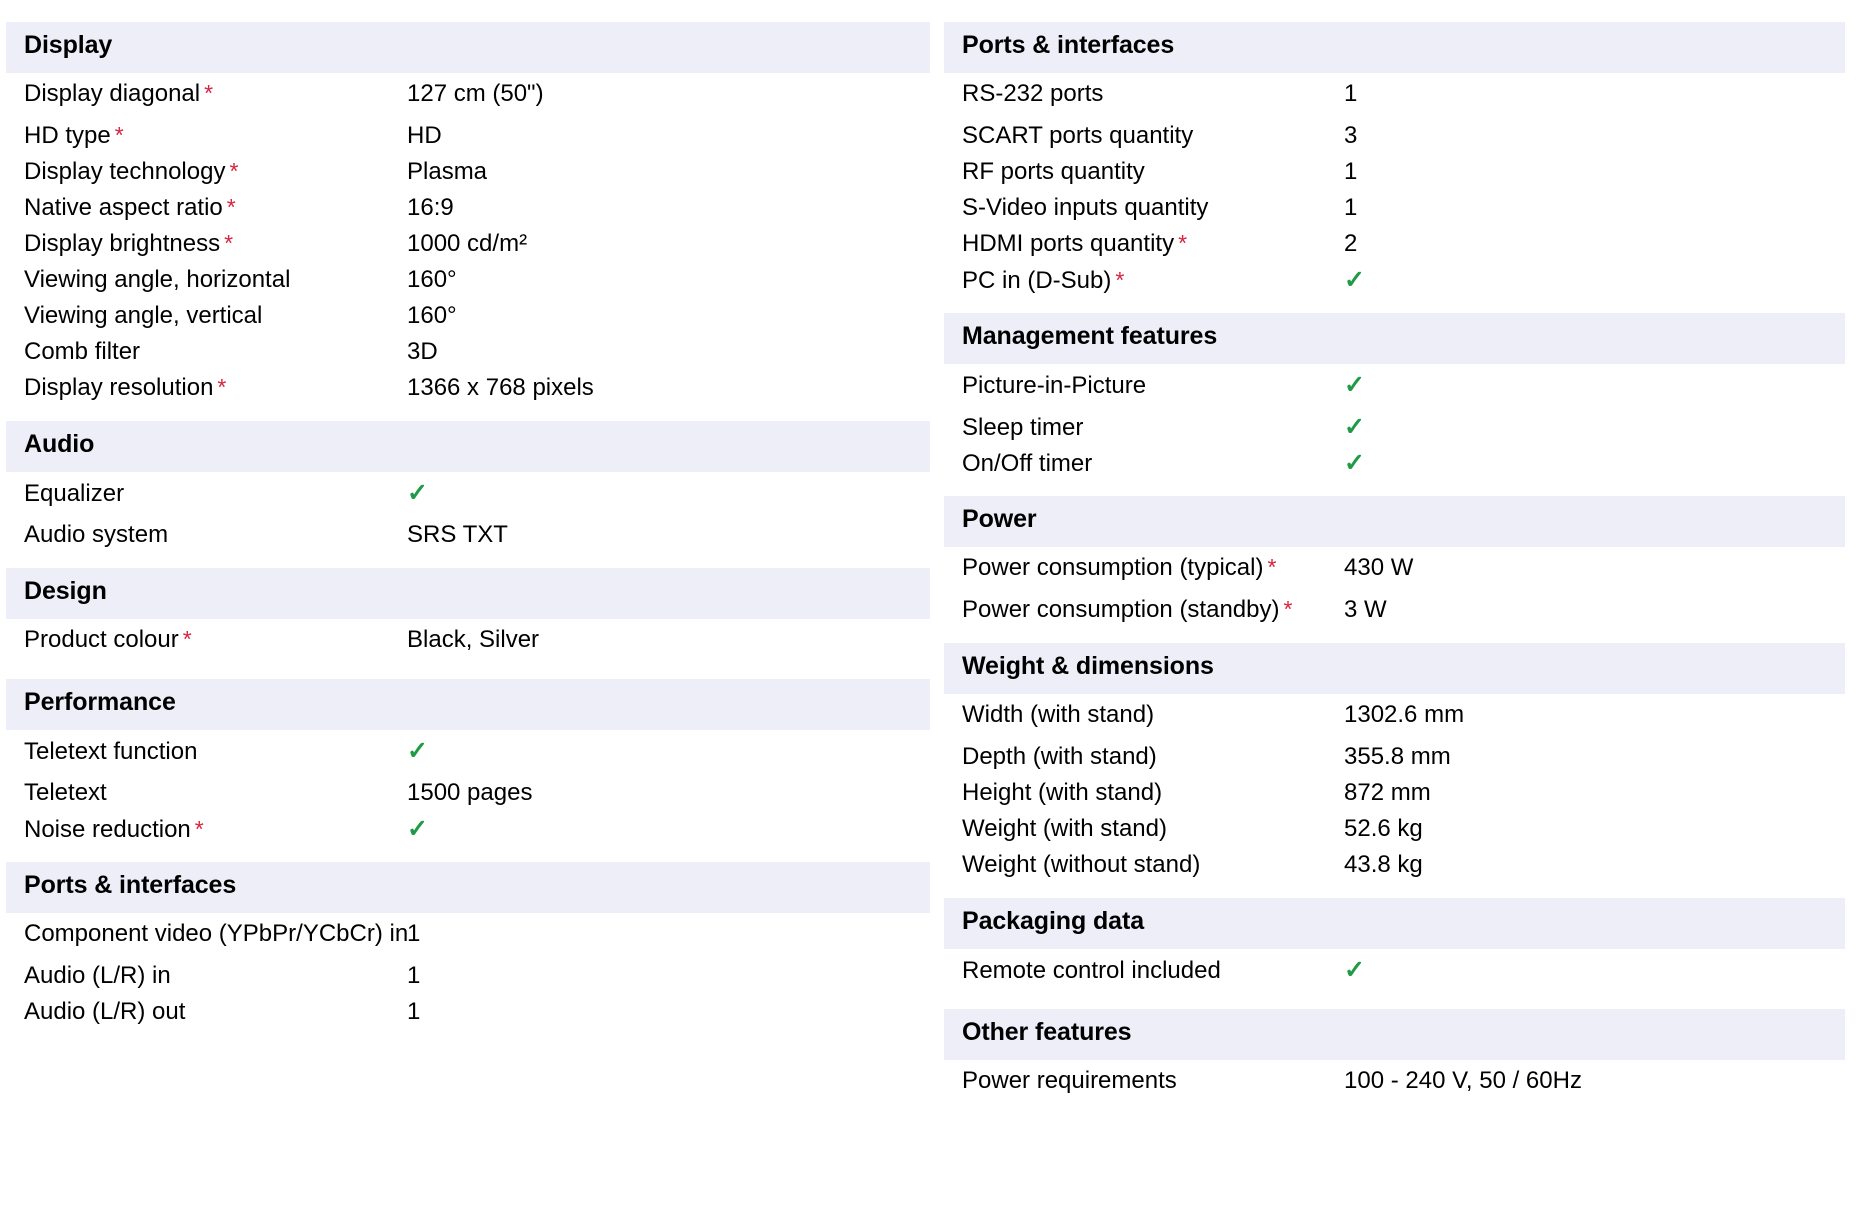 This screenshot has width=1861, height=1208. Describe the element at coordinates (1394, 923) in the screenshot. I see `section-header: Packaging data` at that location.